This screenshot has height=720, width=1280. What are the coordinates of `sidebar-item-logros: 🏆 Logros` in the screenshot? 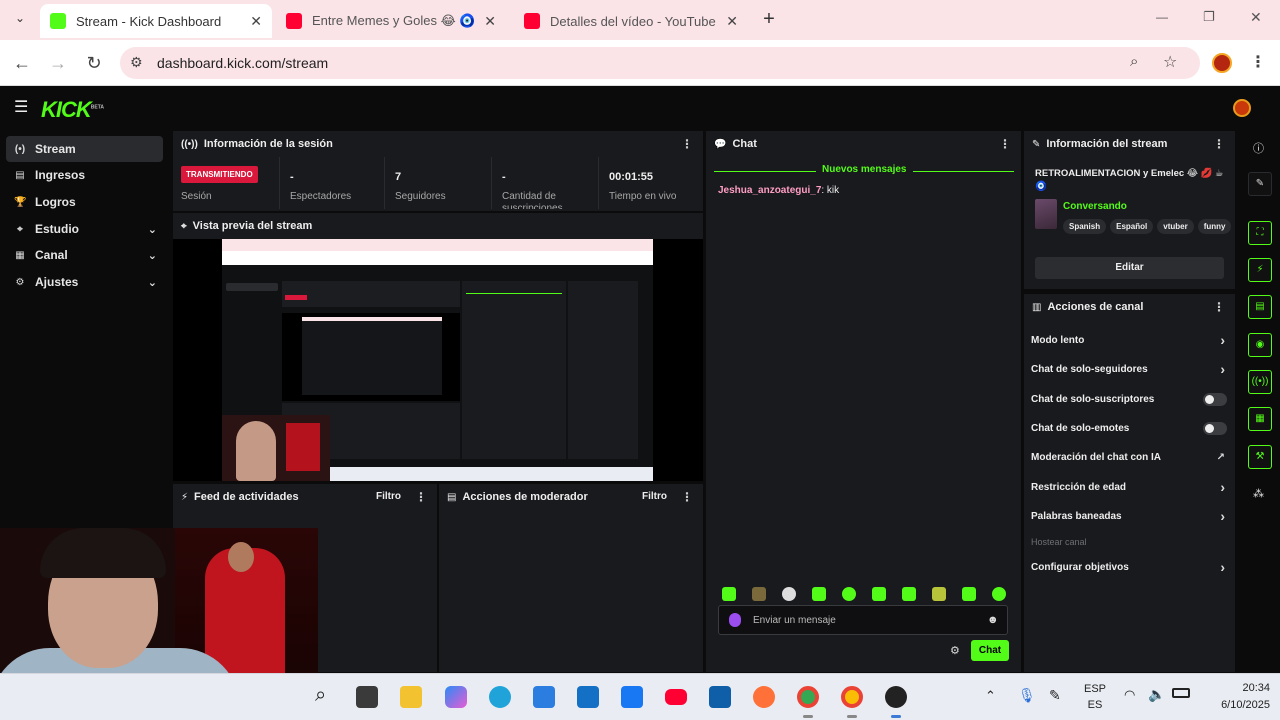 It's located at (84, 202).